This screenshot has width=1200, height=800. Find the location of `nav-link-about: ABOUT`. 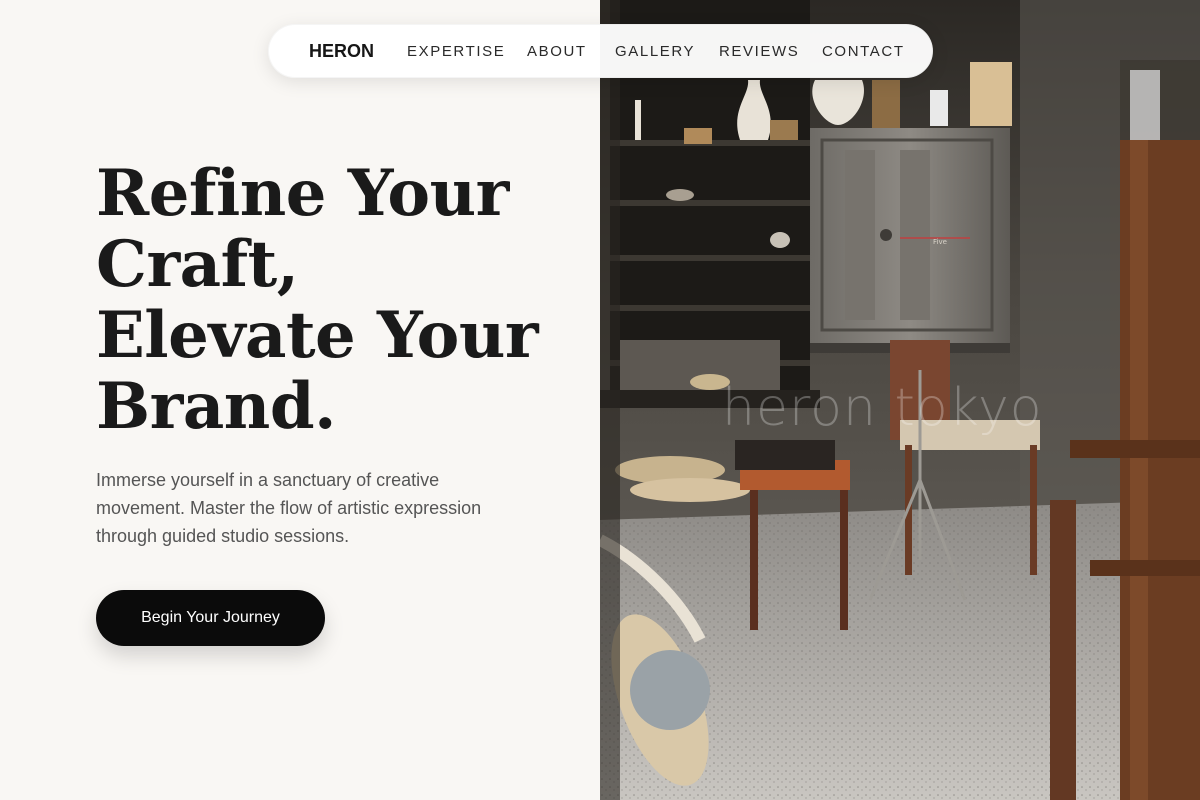

nav-link-about: ABOUT is located at coordinates (557, 51).